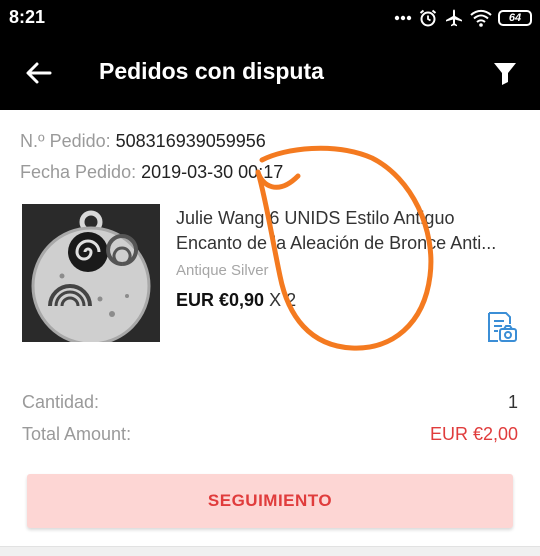 Image resolution: width=540 pixels, height=556 pixels. I want to click on airplane-icon, so click(454, 18).